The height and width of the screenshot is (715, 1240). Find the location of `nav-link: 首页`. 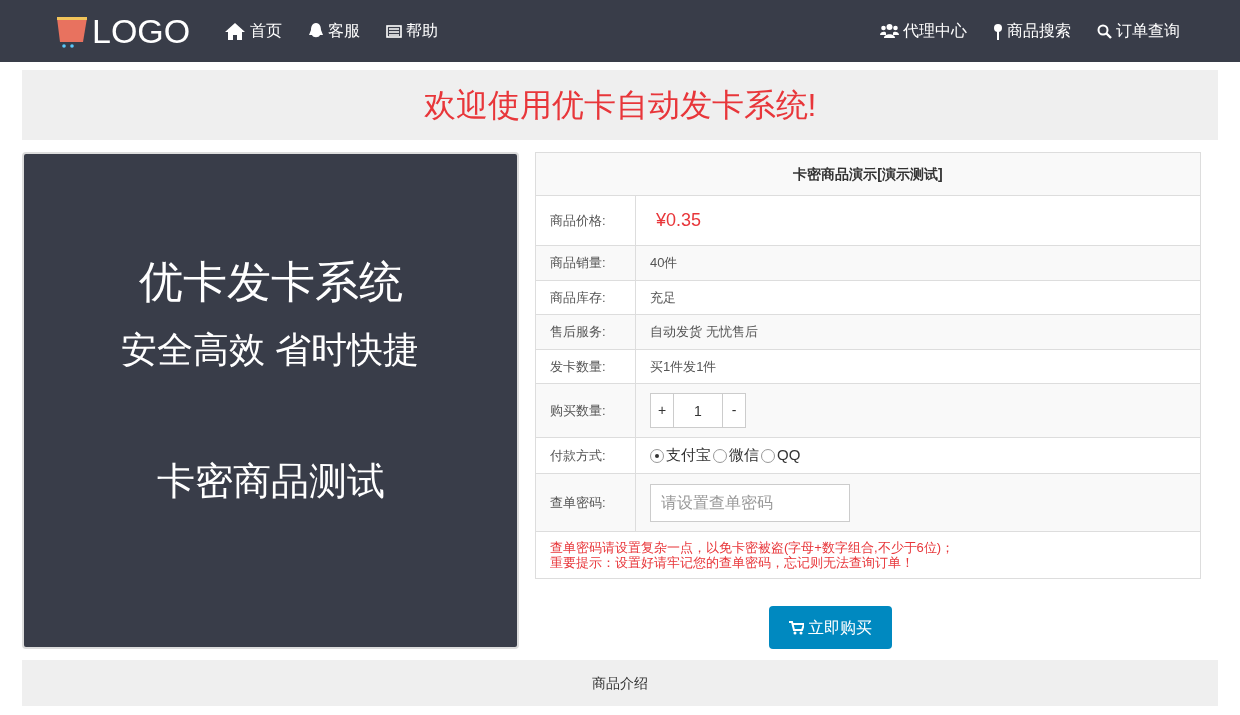

nav-link: 首页 is located at coordinates (253, 31).